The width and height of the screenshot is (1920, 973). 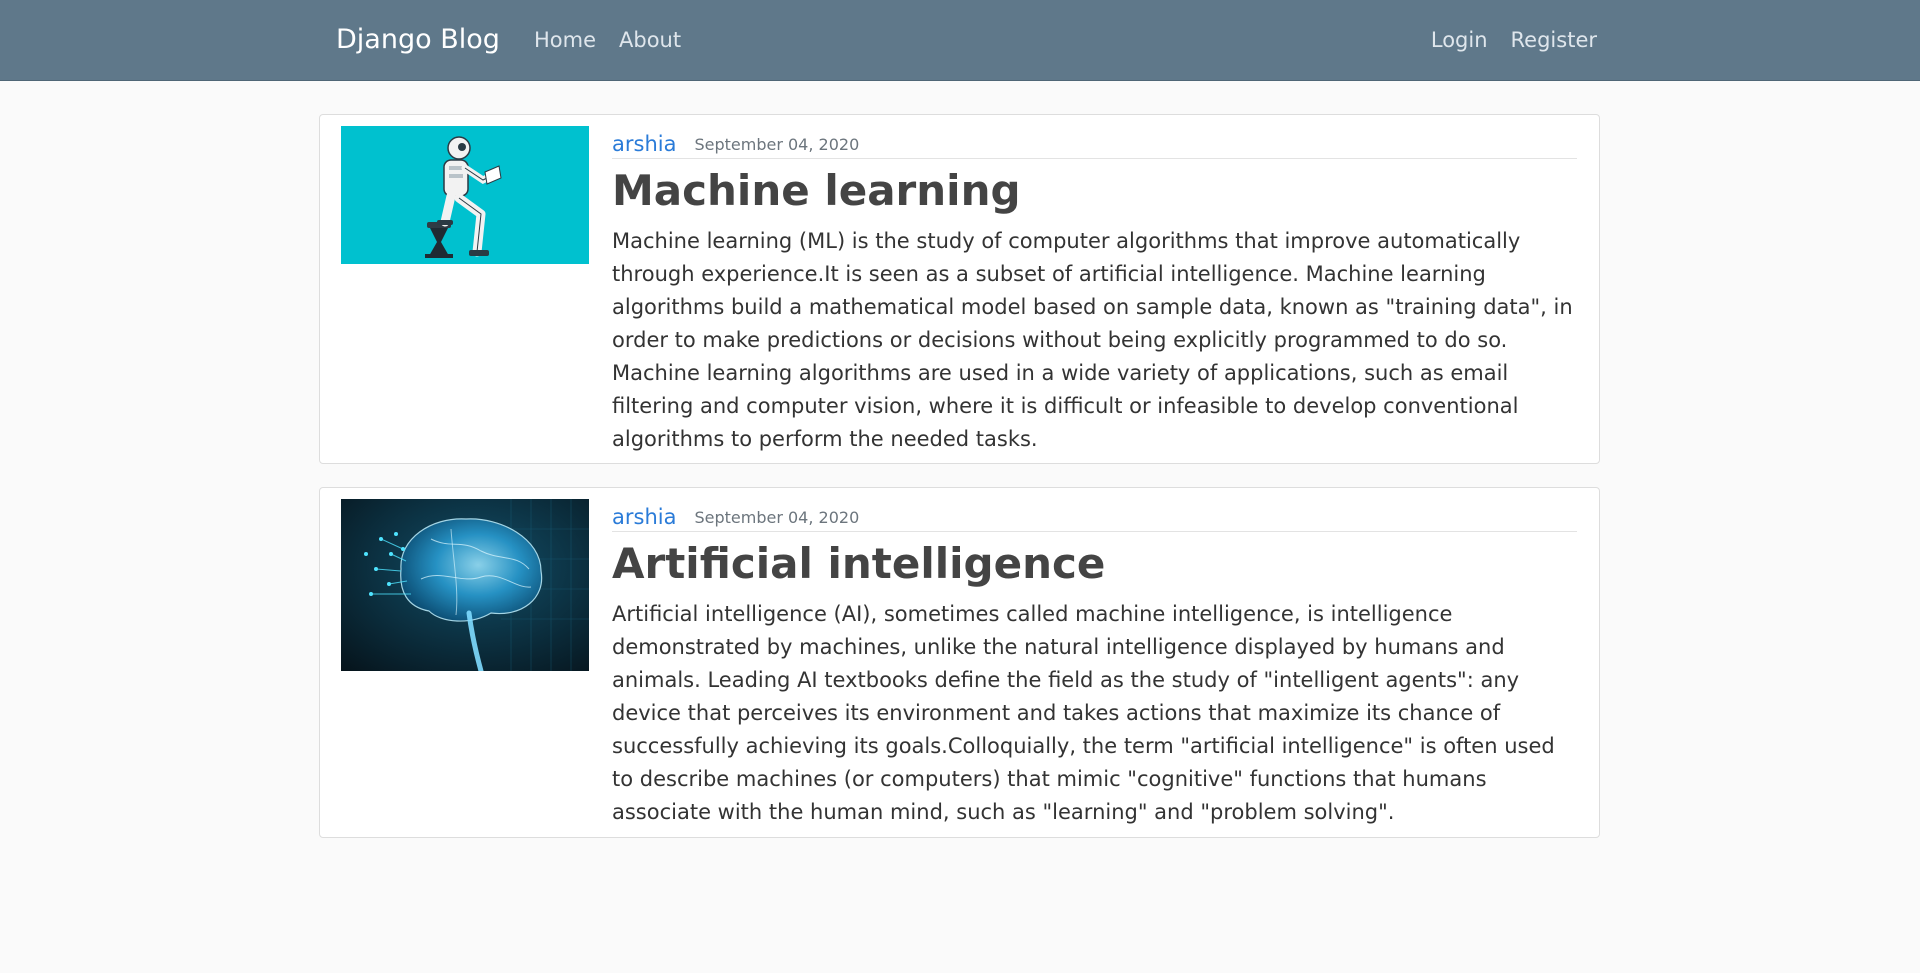 What do you see at coordinates (607, 40) in the screenshot?
I see `nav-left-group: Home About` at bounding box center [607, 40].